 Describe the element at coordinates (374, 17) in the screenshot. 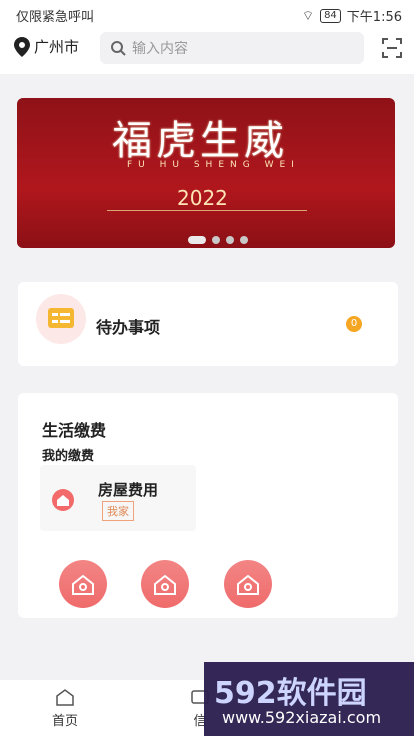

I see `time: 下午1:56` at that location.